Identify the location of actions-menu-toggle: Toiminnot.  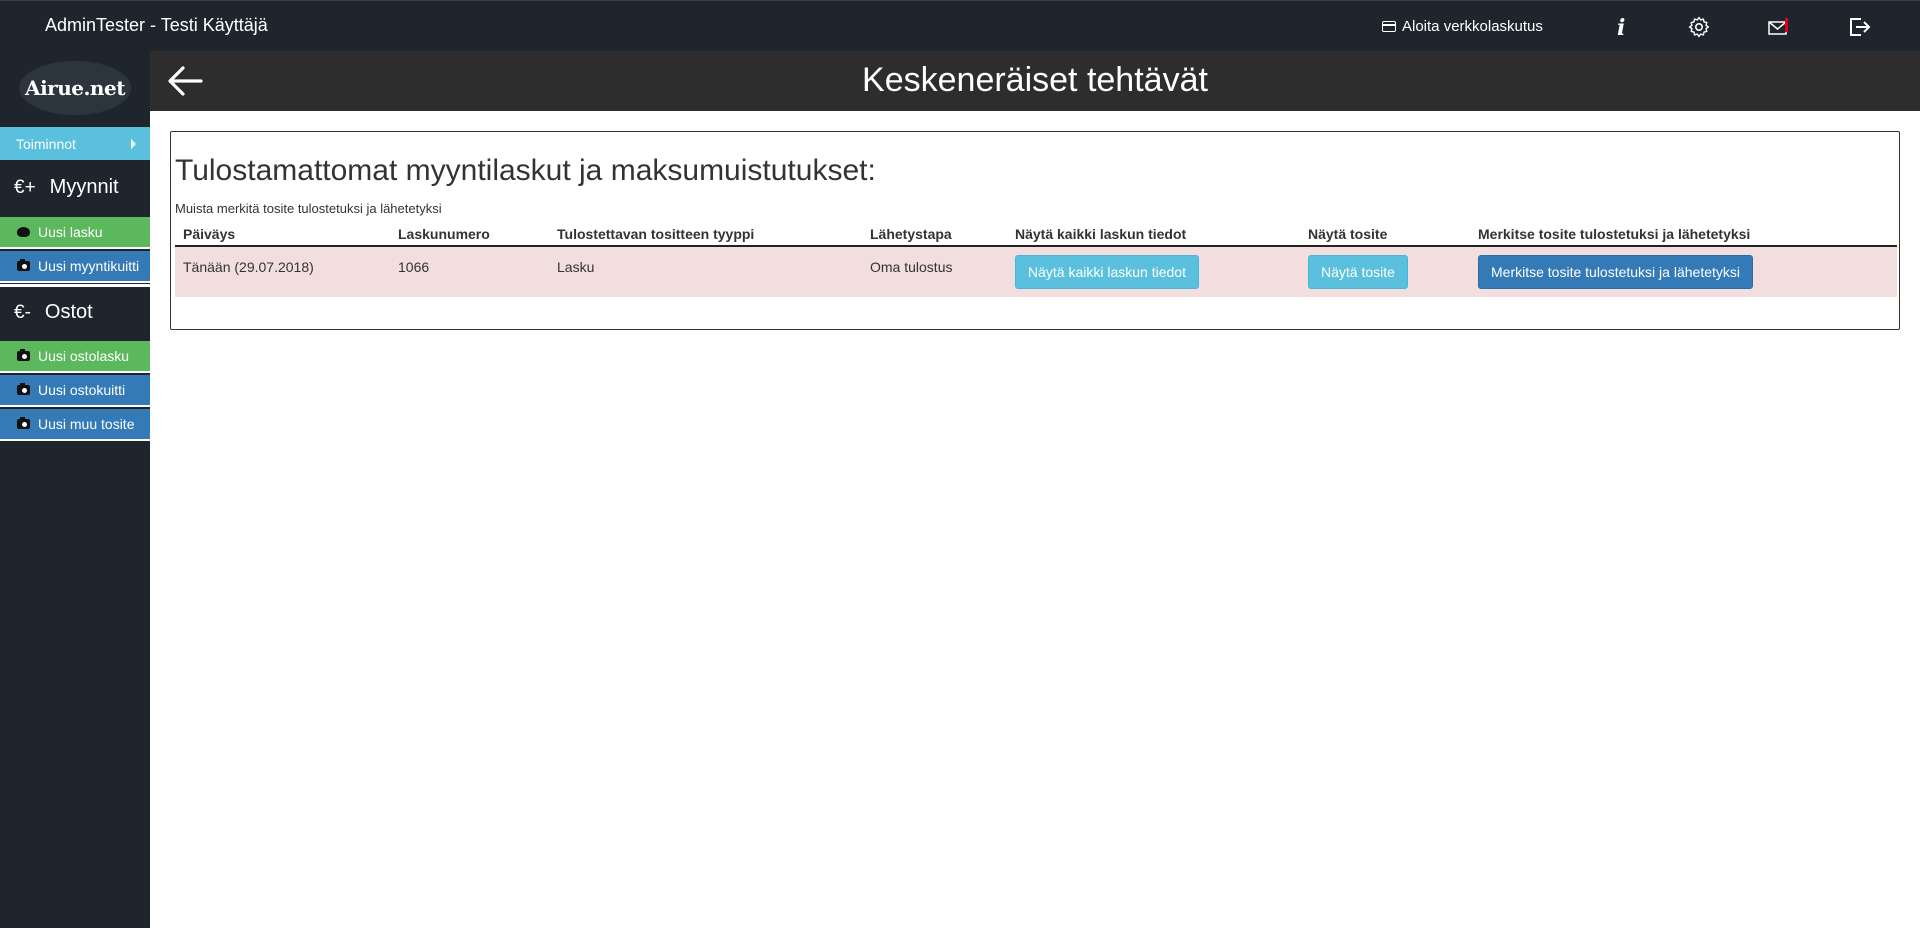
(75, 143).